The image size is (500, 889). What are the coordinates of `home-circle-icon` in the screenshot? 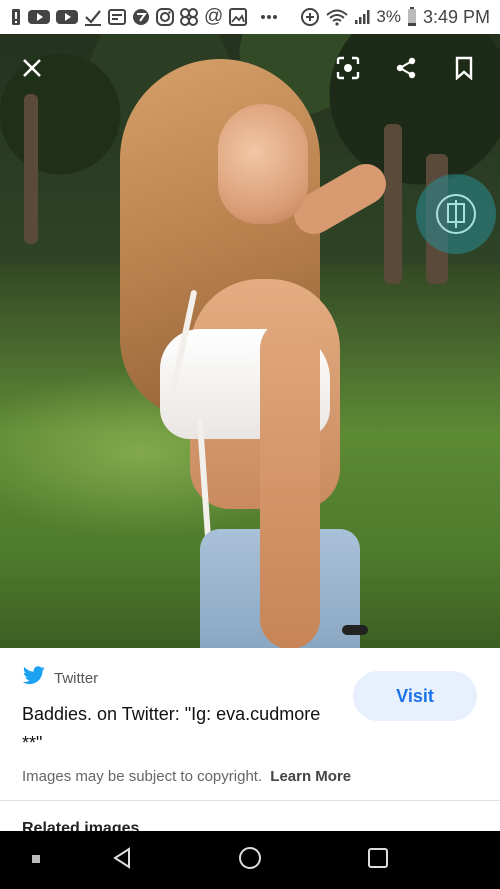 It's located at (250, 860).